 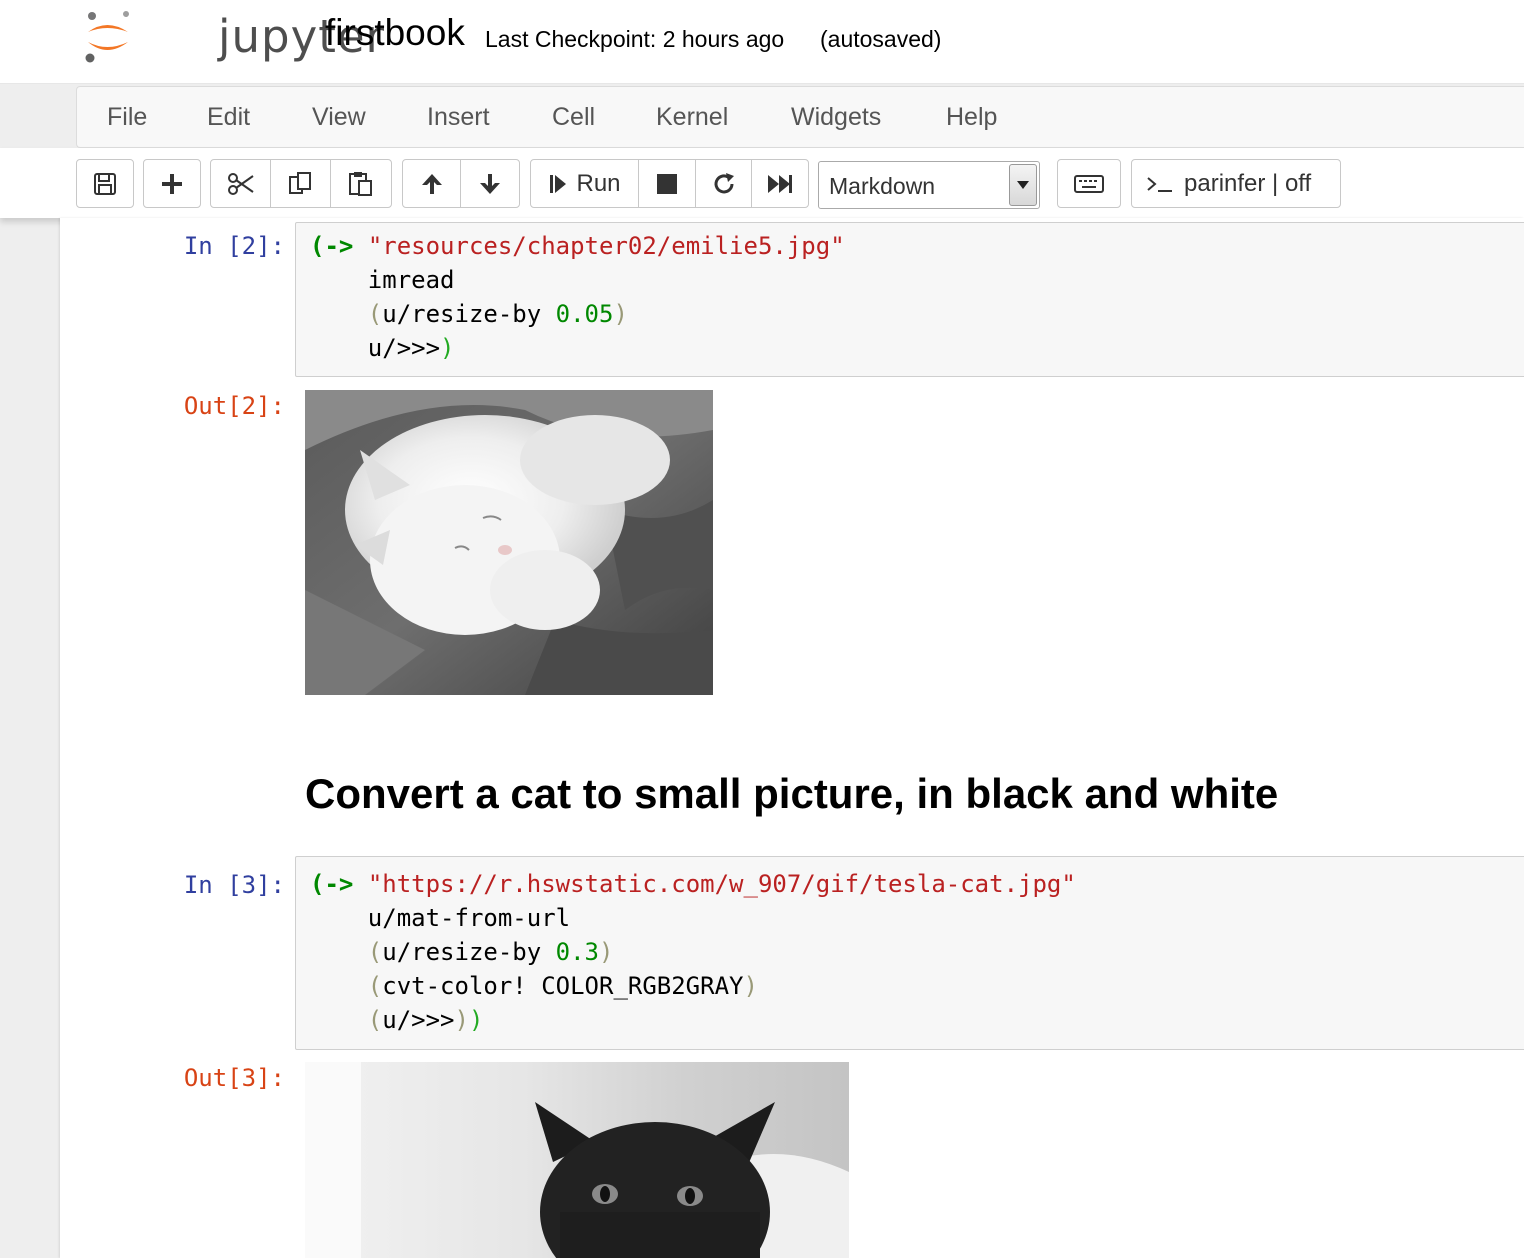 I want to click on notebook-title: firstbook, so click(x=395, y=33).